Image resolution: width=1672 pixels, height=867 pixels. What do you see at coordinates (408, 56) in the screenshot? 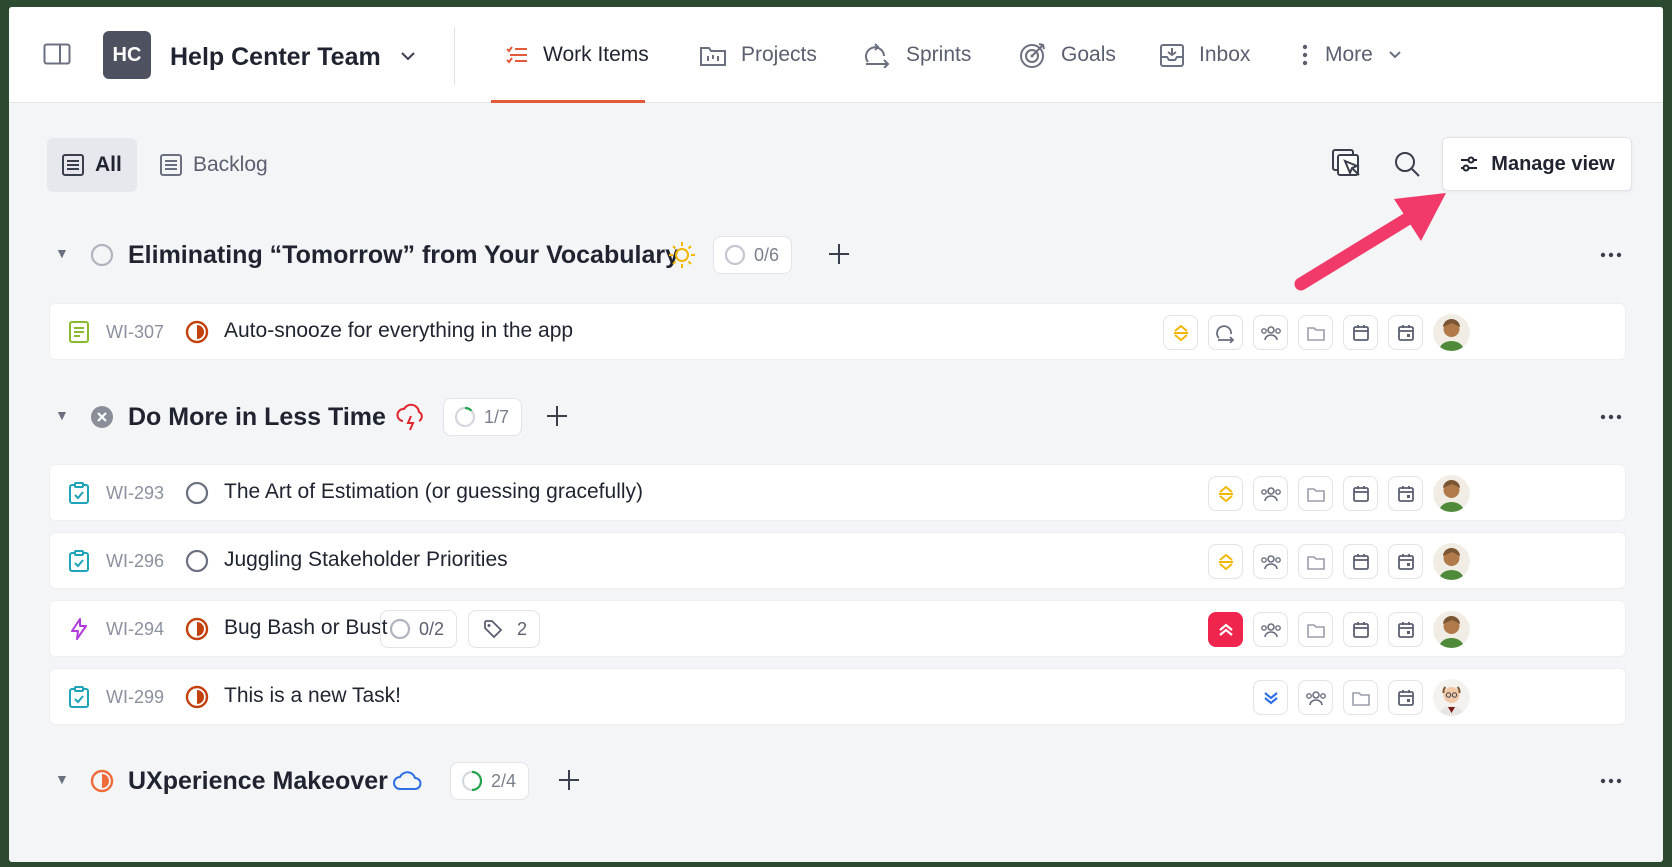
I see `chevron-down-icon` at bounding box center [408, 56].